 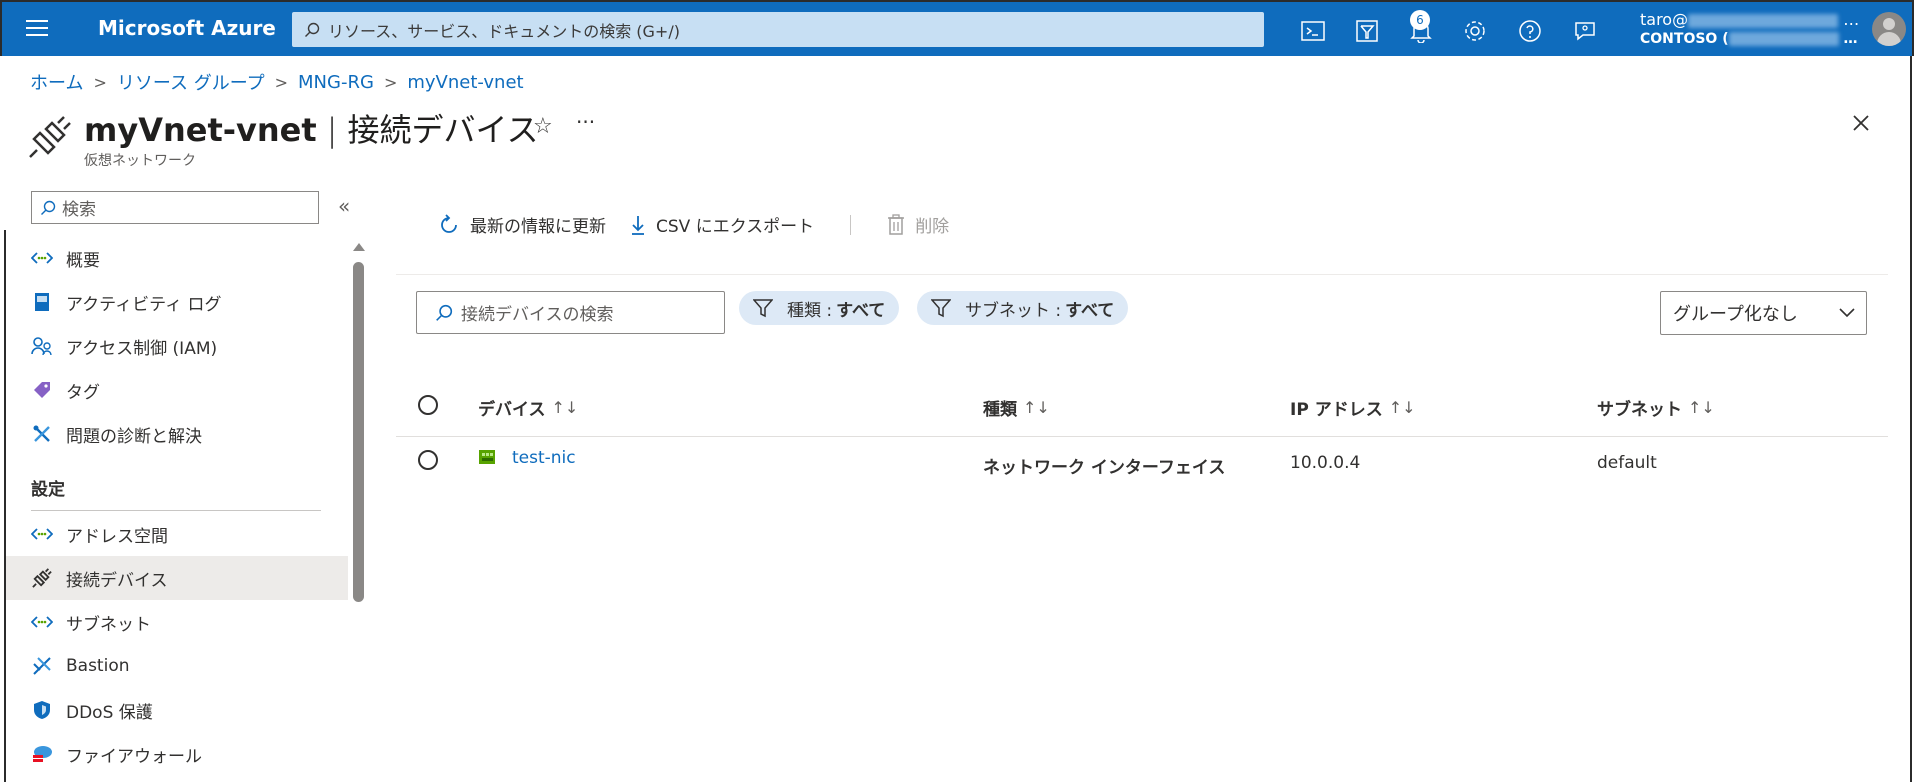 What do you see at coordinates (1313, 31) in the screenshot?
I see `cloud-shell-icon` at bounding box center [1313, 31].